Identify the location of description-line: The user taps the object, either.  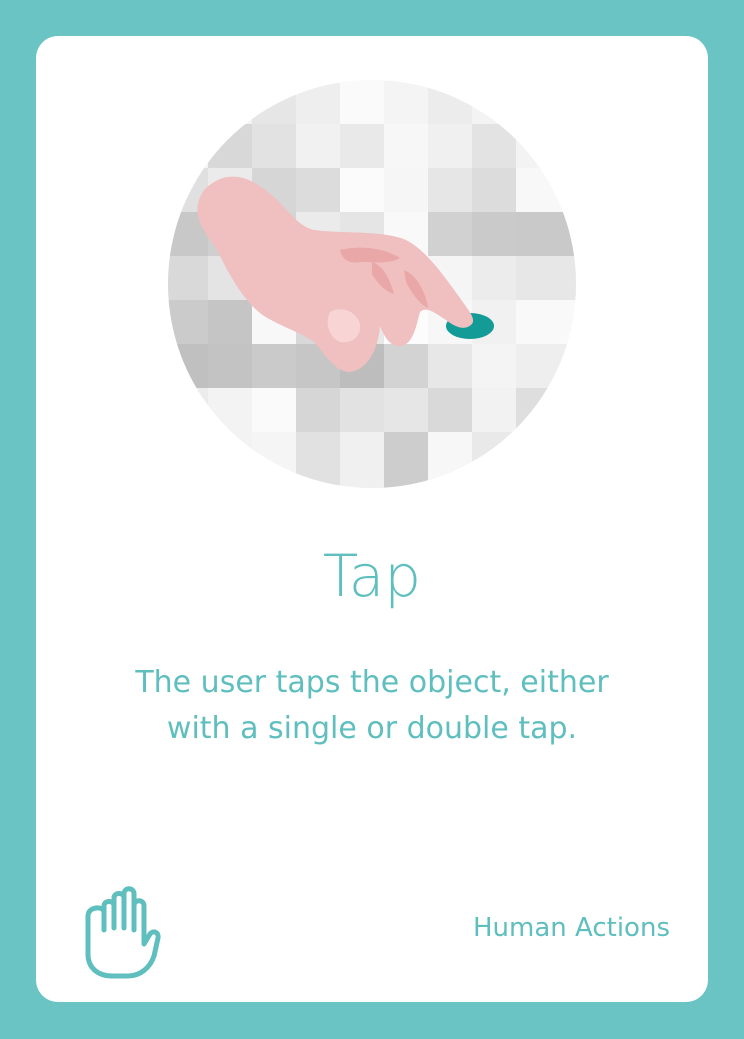
(372, 682).